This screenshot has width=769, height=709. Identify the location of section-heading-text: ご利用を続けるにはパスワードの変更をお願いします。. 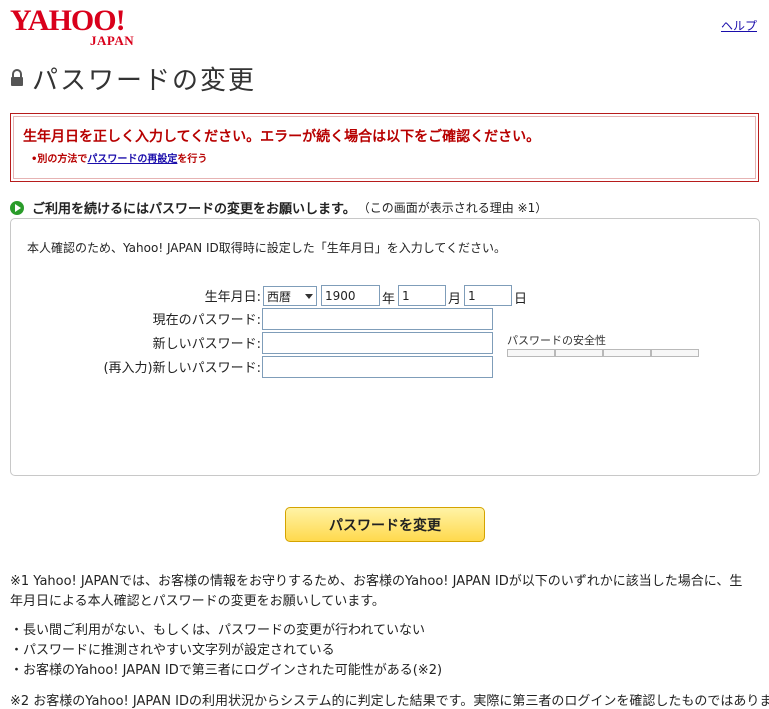
(194, 209).